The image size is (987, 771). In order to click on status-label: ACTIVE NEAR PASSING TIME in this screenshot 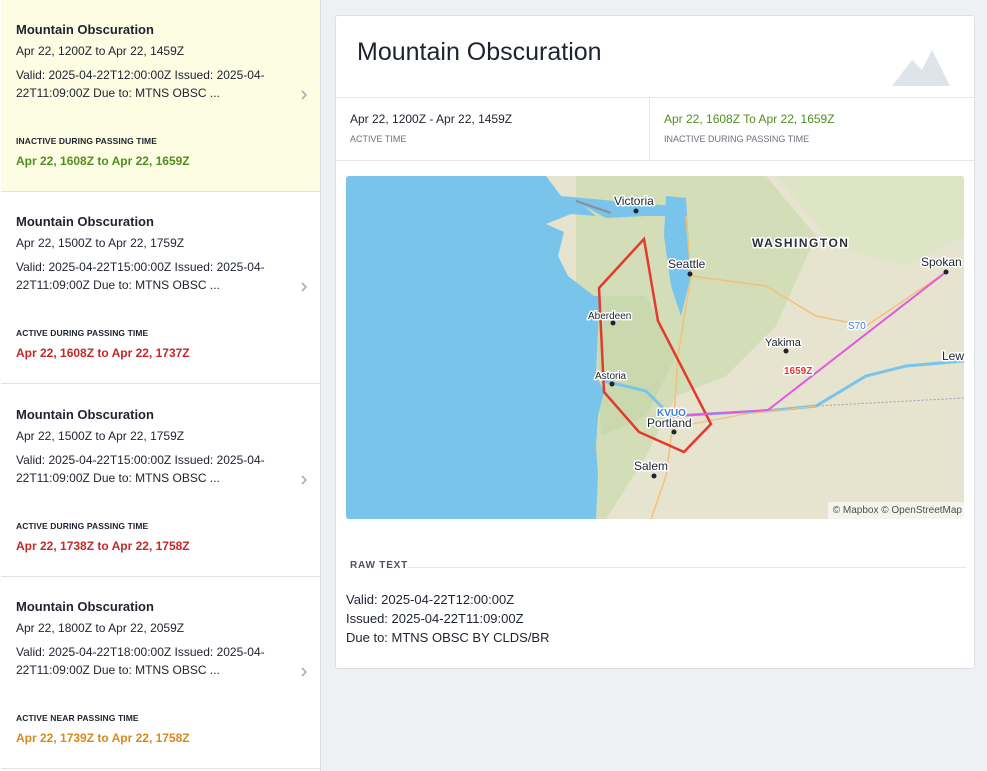, I will do `click(77, 718)`.